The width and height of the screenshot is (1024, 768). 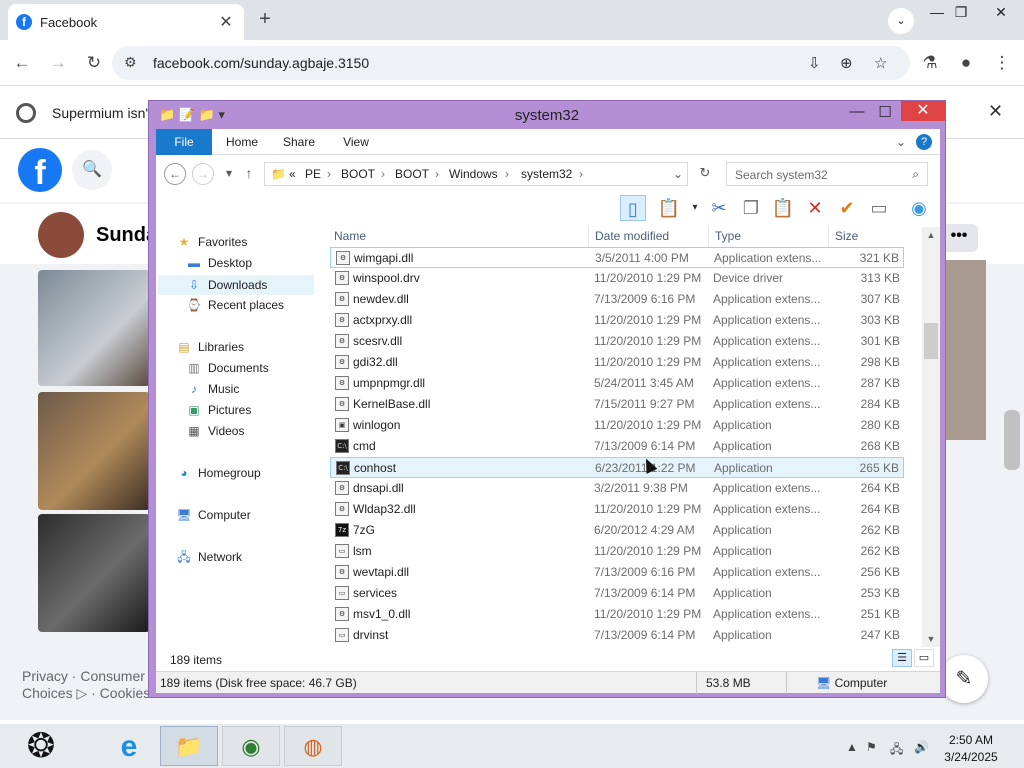 I want to click on new-tab-button: +, so click(x=265, y=19).